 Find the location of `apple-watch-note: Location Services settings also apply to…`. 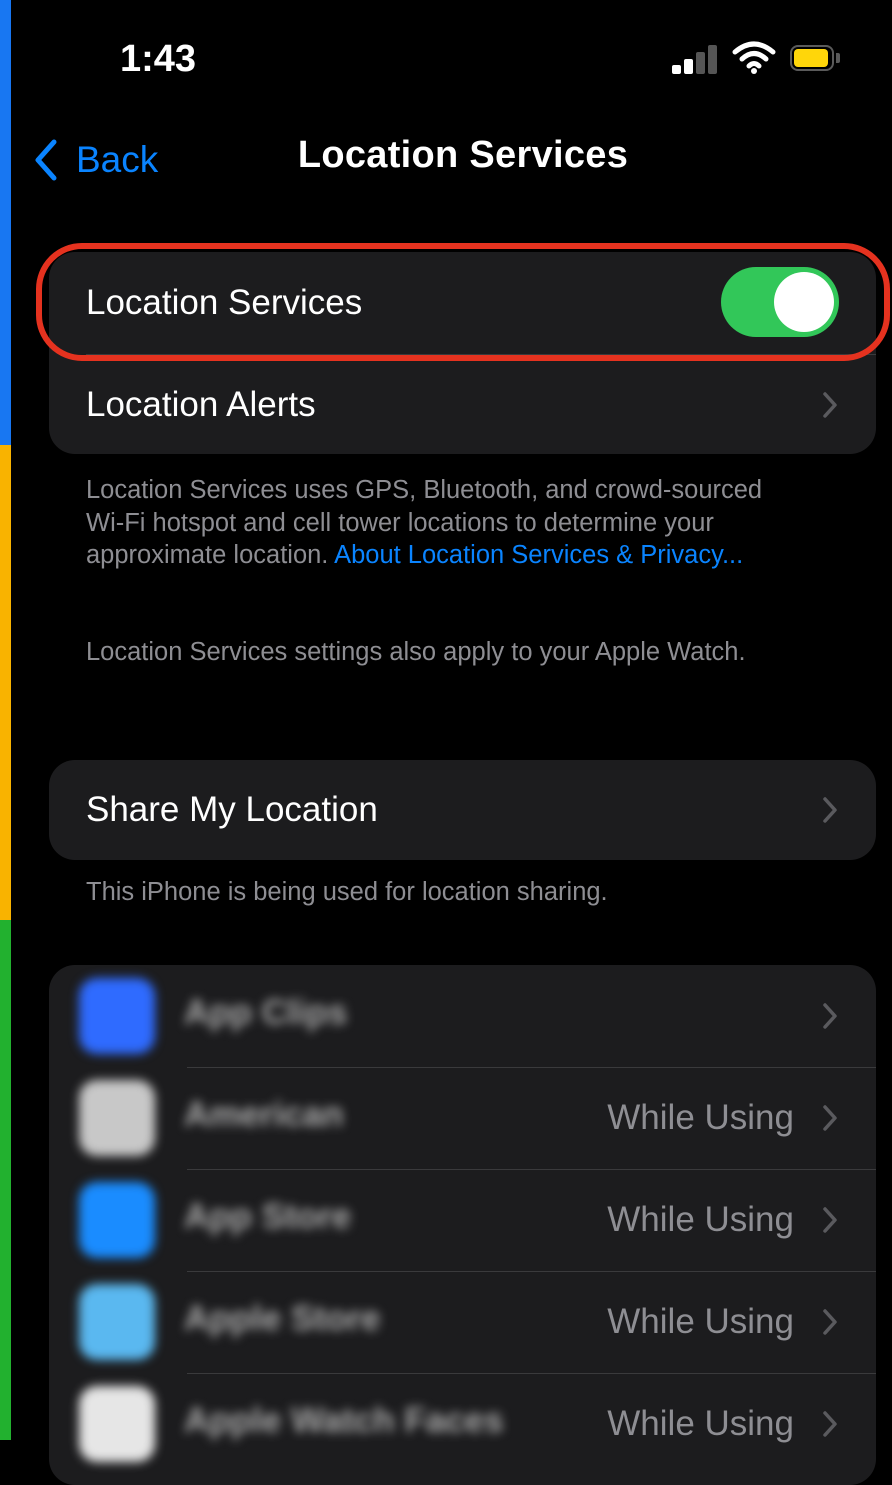

apple-watch-note: Location Services settings also apply to… is located at coordinates (416, 652).